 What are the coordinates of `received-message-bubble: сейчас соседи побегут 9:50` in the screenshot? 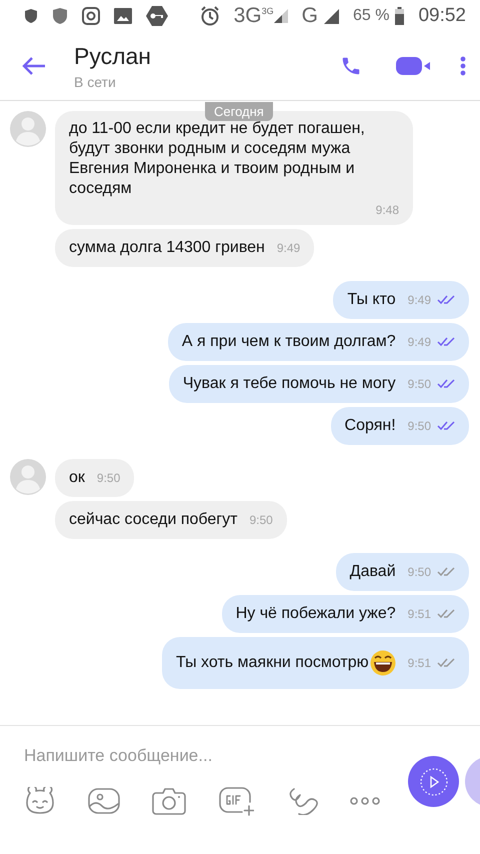 It's located at (171, 520).